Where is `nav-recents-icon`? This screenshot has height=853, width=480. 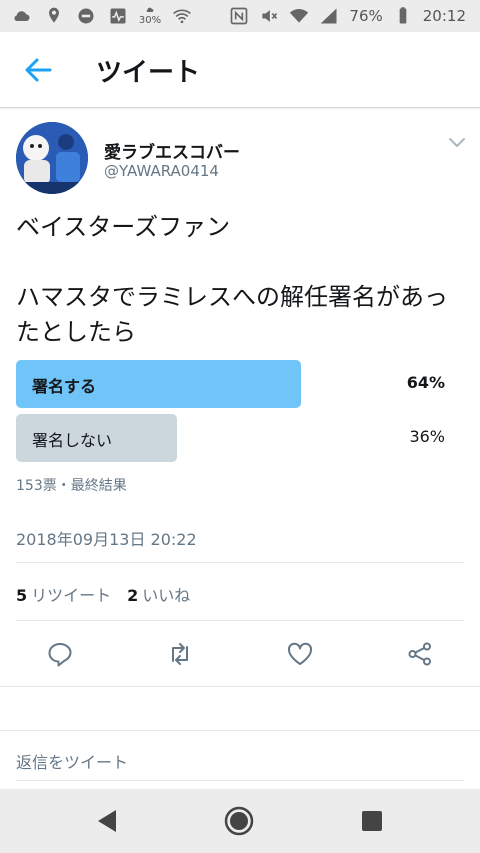
nav-recents-icon is located at coordinates (372, 821).